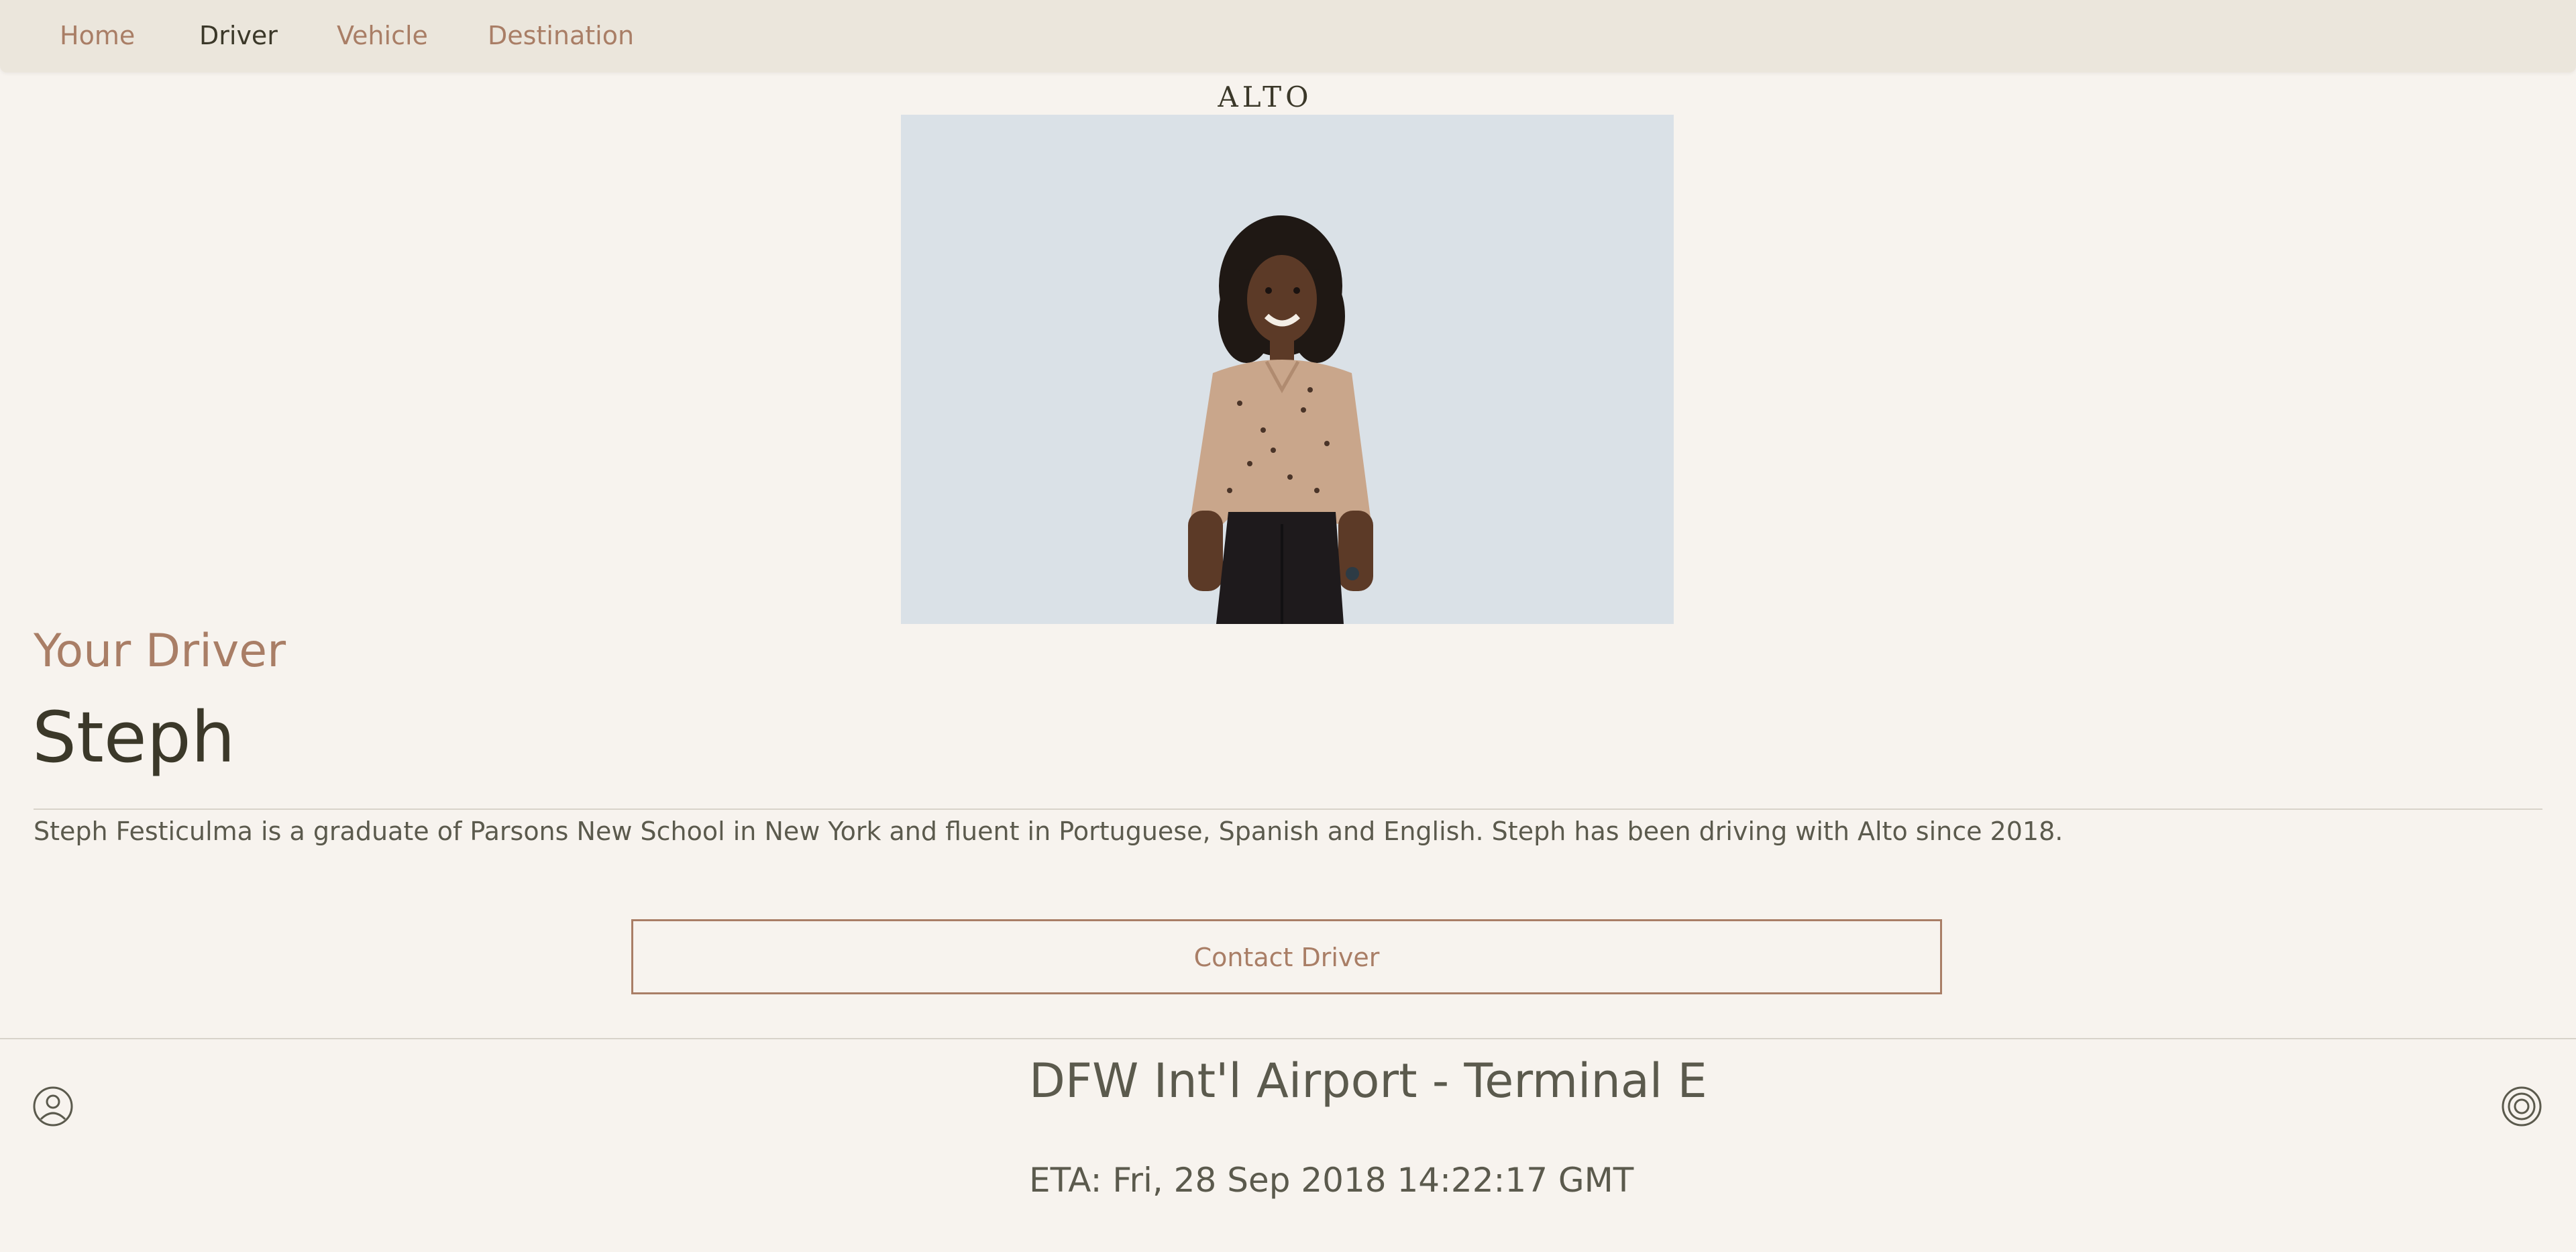 This screenshot has width=2576, height=1252. Describe the element at coordinates (1265, 97) in the screenshot. I see `brand-logo: ALTO` at that location.